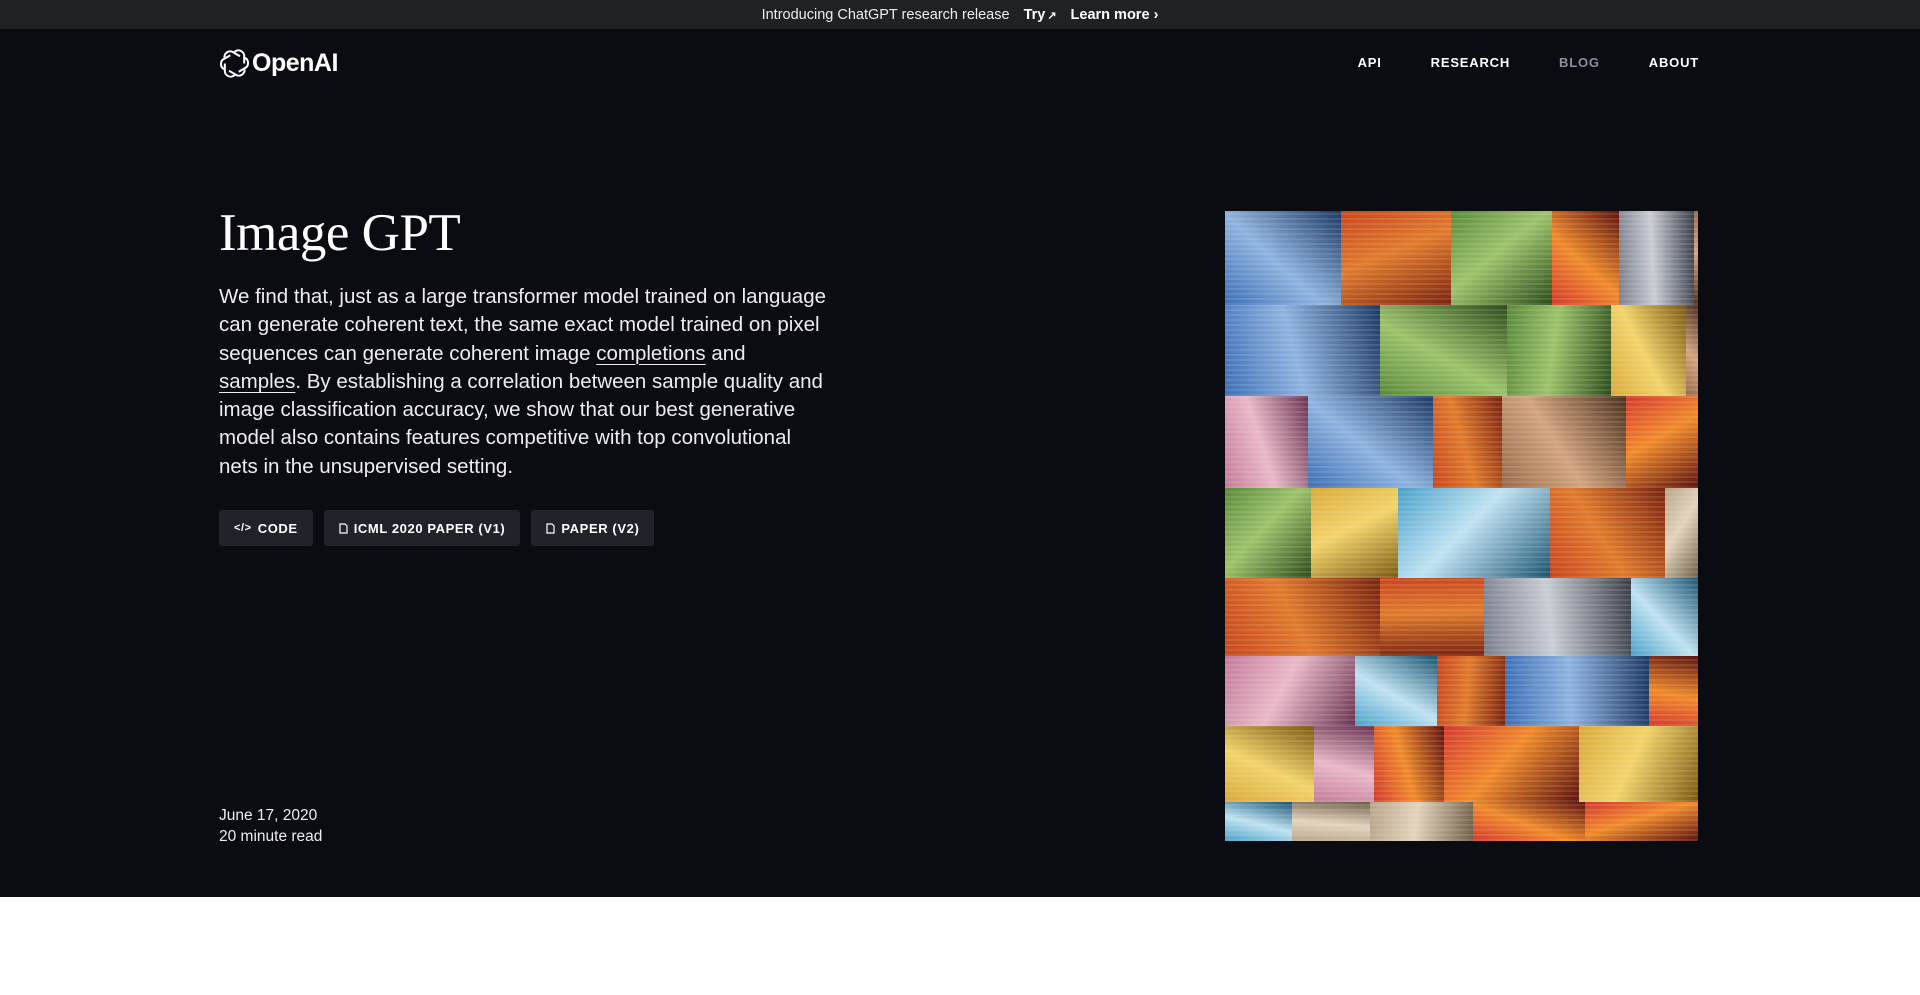  What do you see at coordinates (600, 528) in the screenshot?
I see `paper-v2-button-label: PAPER (V2)` at bounding box center [600, 528].